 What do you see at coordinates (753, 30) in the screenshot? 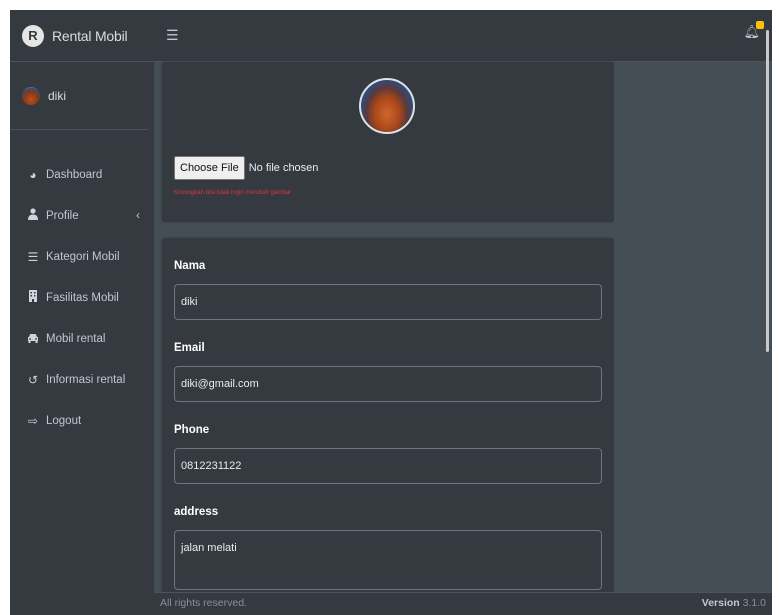
I see `bell-icon: 🔔︎` at bounding box center [753, 30].